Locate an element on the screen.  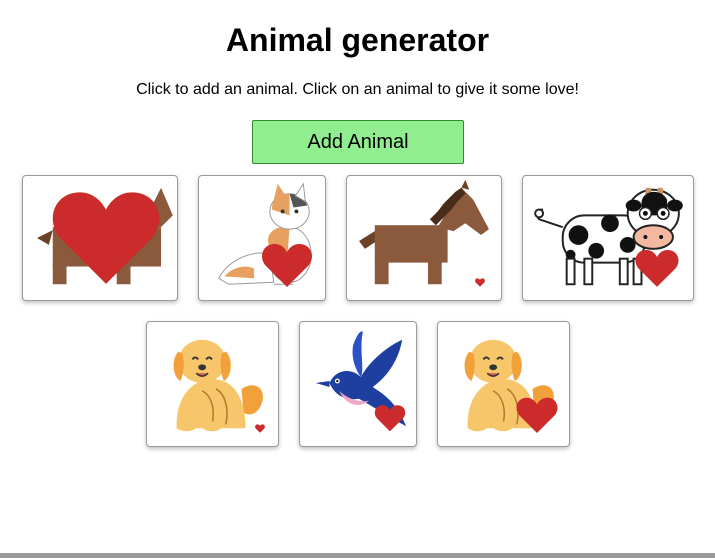
add-animal-button: Add Animal is located at coordinates (358, 142).